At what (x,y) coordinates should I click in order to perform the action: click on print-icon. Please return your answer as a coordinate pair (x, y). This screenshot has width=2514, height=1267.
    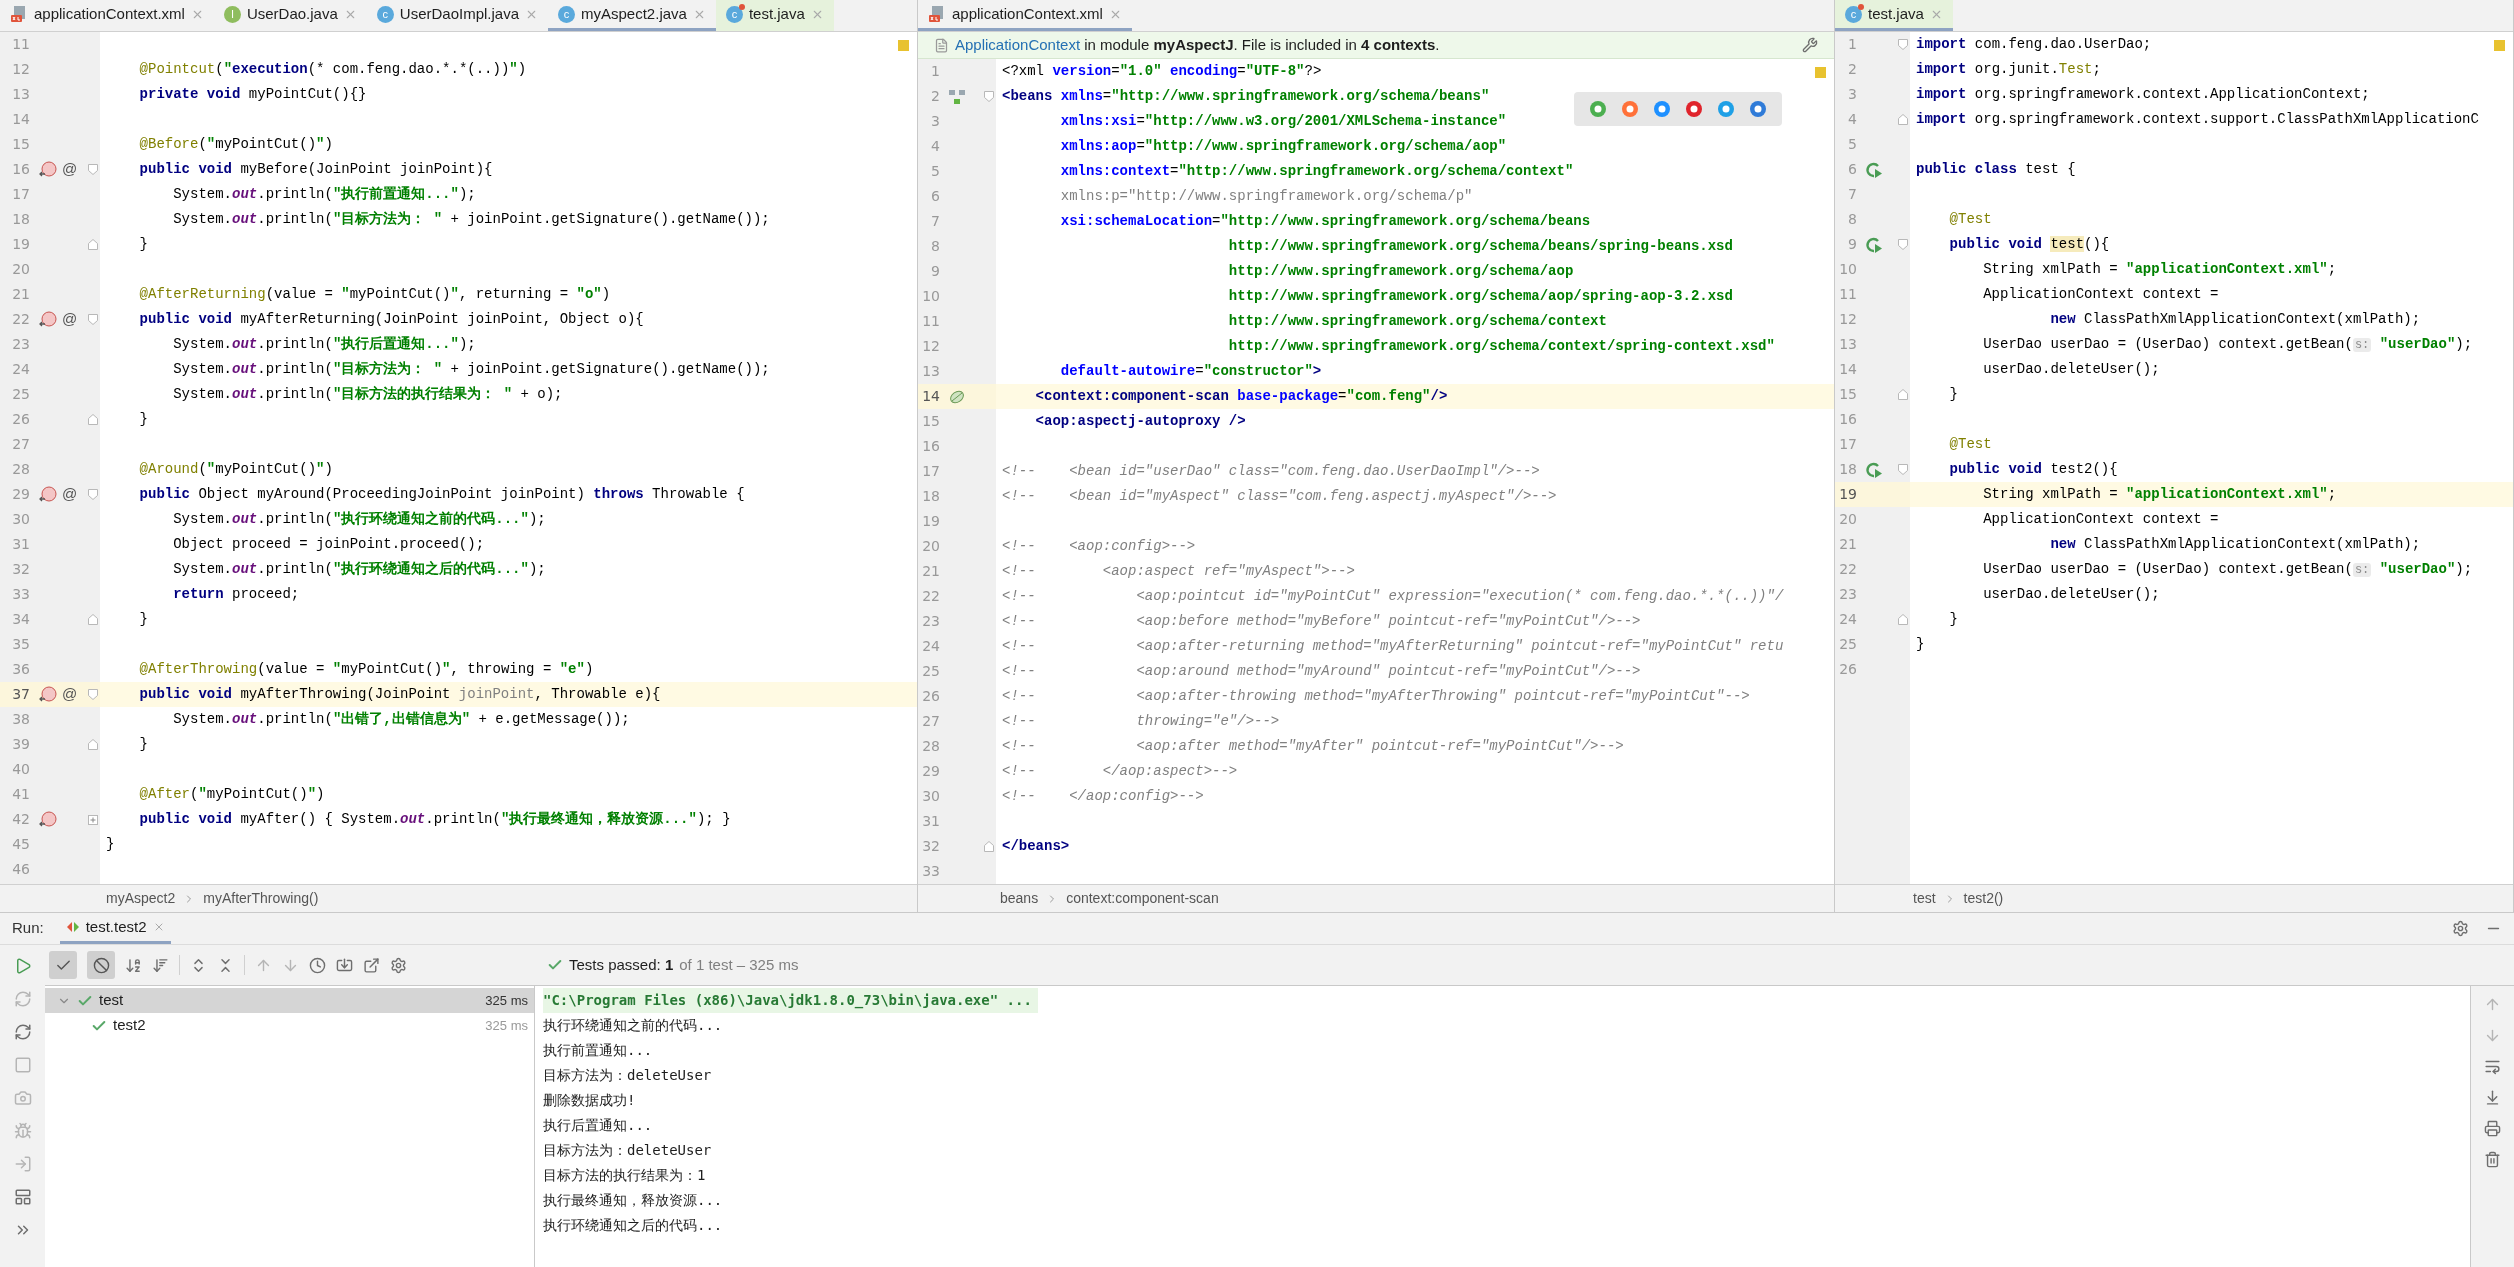
    Looking at the image, I should click on (2492, 1128).